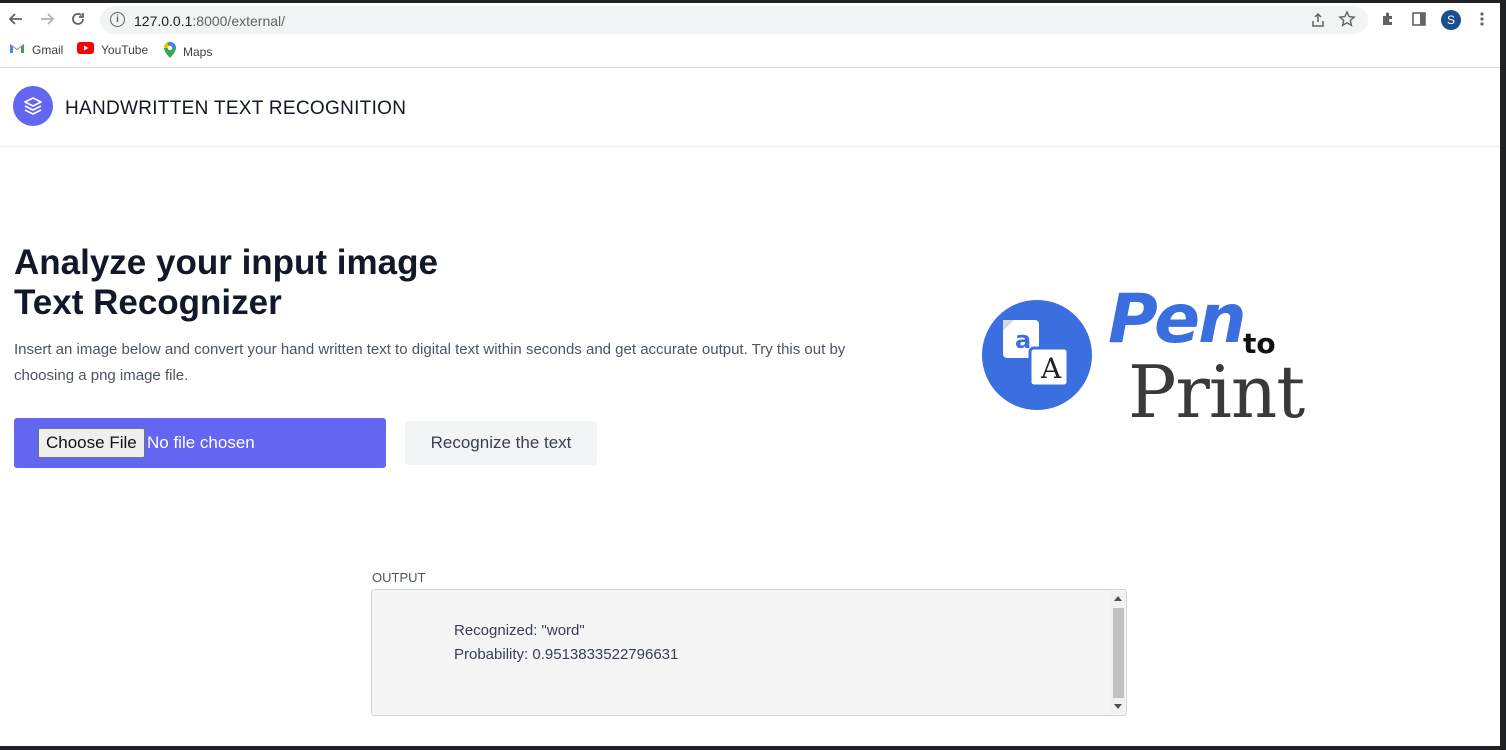 The image size is (1506, 750). I want to click on address-url: 127.0.0.1:8000/external/, so click(209, 21).